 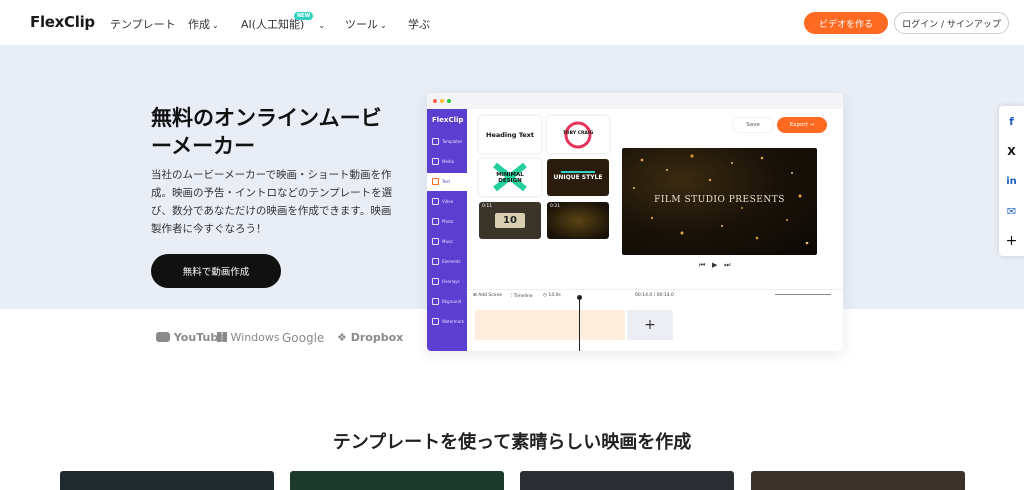 What do you see at coordinates (435, 181) in the screenshot?
I see `text-icon` at bounding box center [435, 181].